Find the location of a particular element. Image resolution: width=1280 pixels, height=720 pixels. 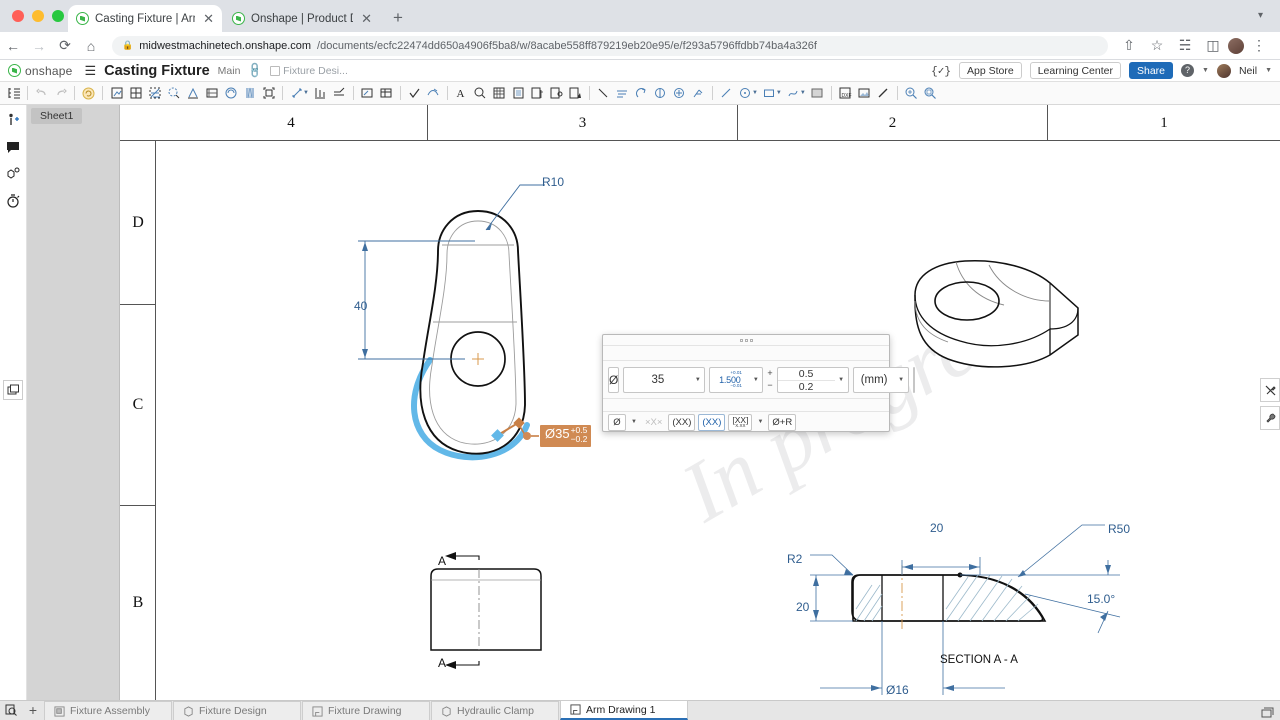

comment-icon is located at coordinates (13, 147).